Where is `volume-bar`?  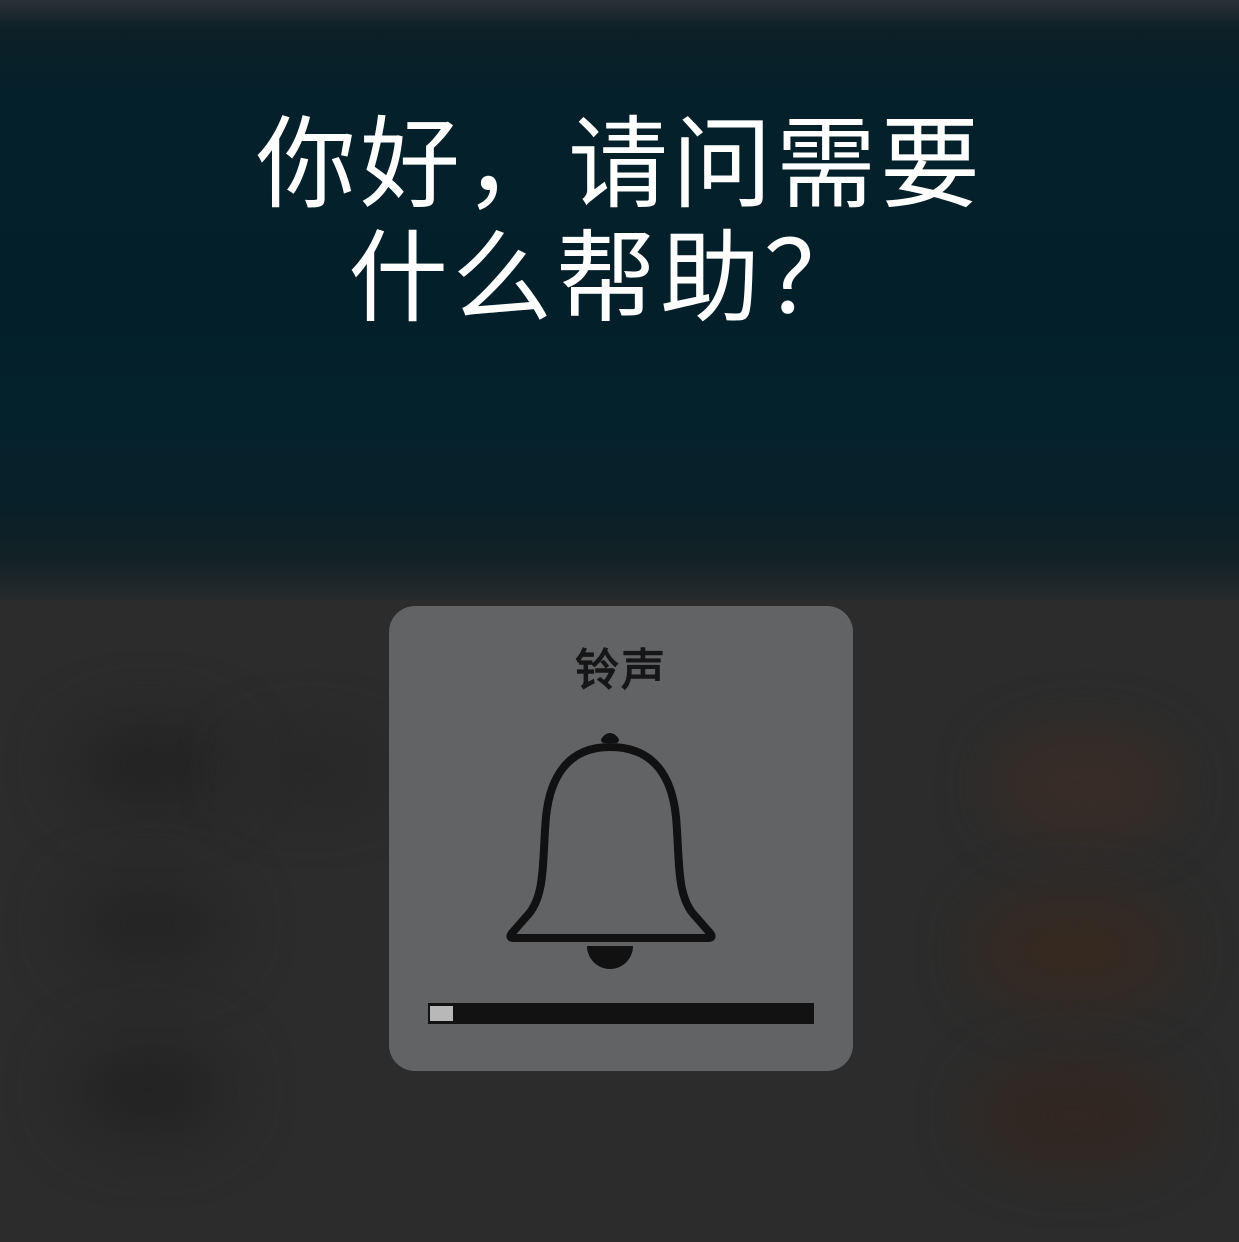
volume-bar is located at coordinates (621, 1013).